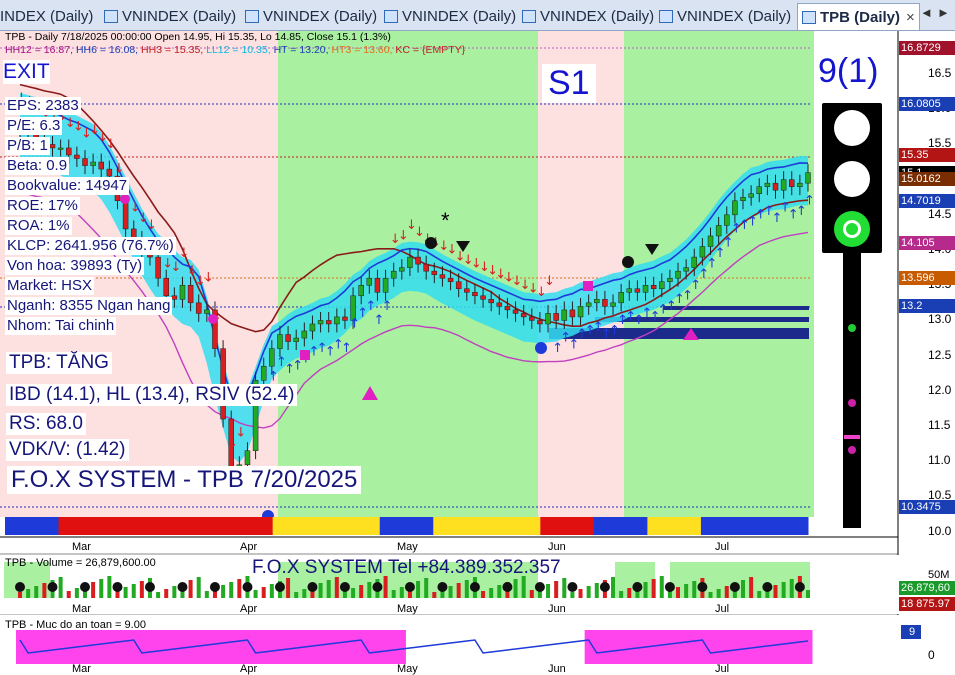  Describe the element at coordinates (407, 669) in the screenshot. I see `month-label: May` at that location.